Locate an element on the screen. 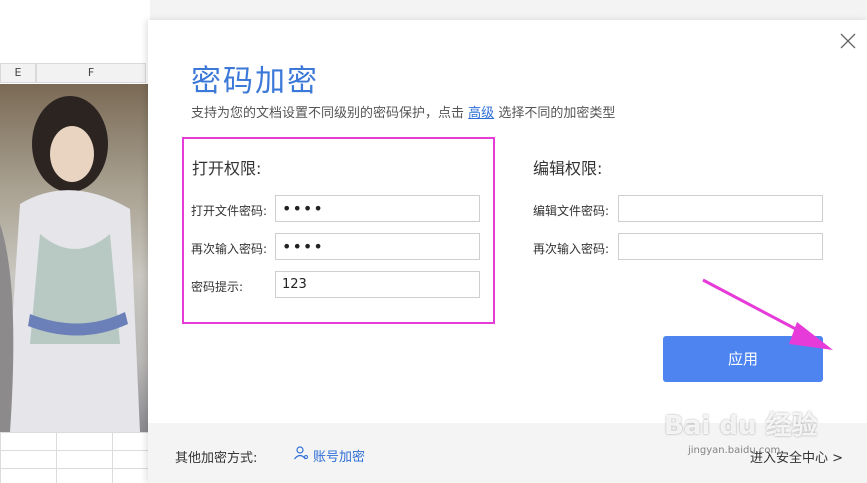 Image resolution: width=867 pixels, height=483 pixels. open-password-input: •••• is located at coordinates (377, 208).